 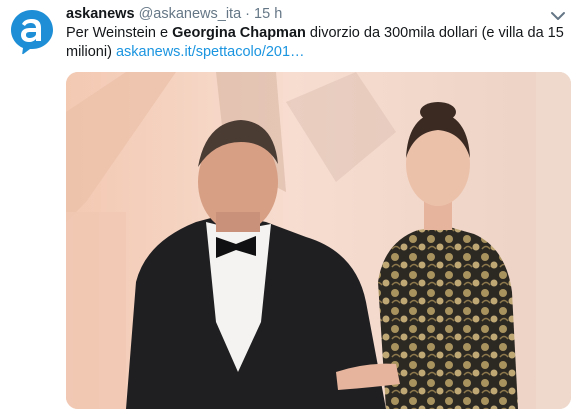 I want to click on tweet-text-bold: Georgina Chapman, so click(x=239, y=33).